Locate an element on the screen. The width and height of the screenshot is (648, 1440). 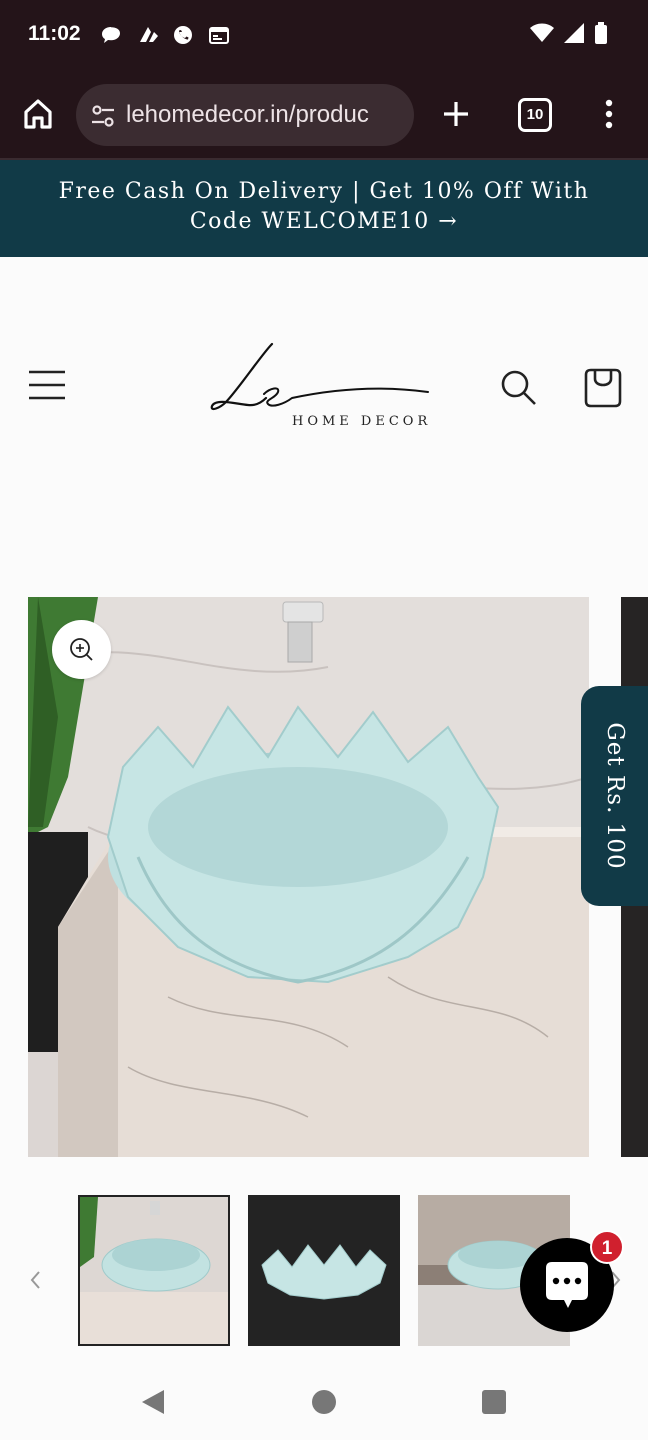
status-bar: 11:02 is located at coordinates (324, 36).